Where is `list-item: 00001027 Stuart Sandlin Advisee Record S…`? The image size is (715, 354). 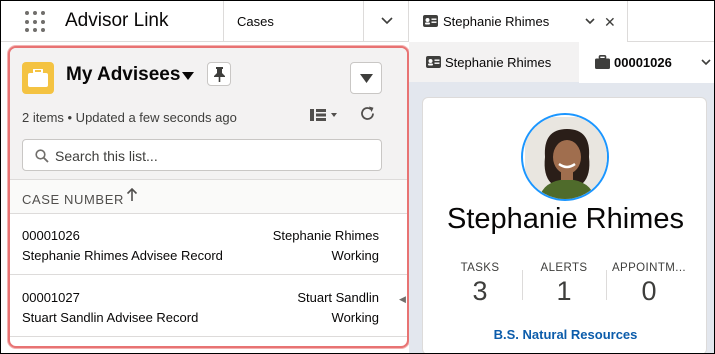 list-item: 00001027 Stuart Sandlin Advisee Record S… is located at coordinates (208, 306).